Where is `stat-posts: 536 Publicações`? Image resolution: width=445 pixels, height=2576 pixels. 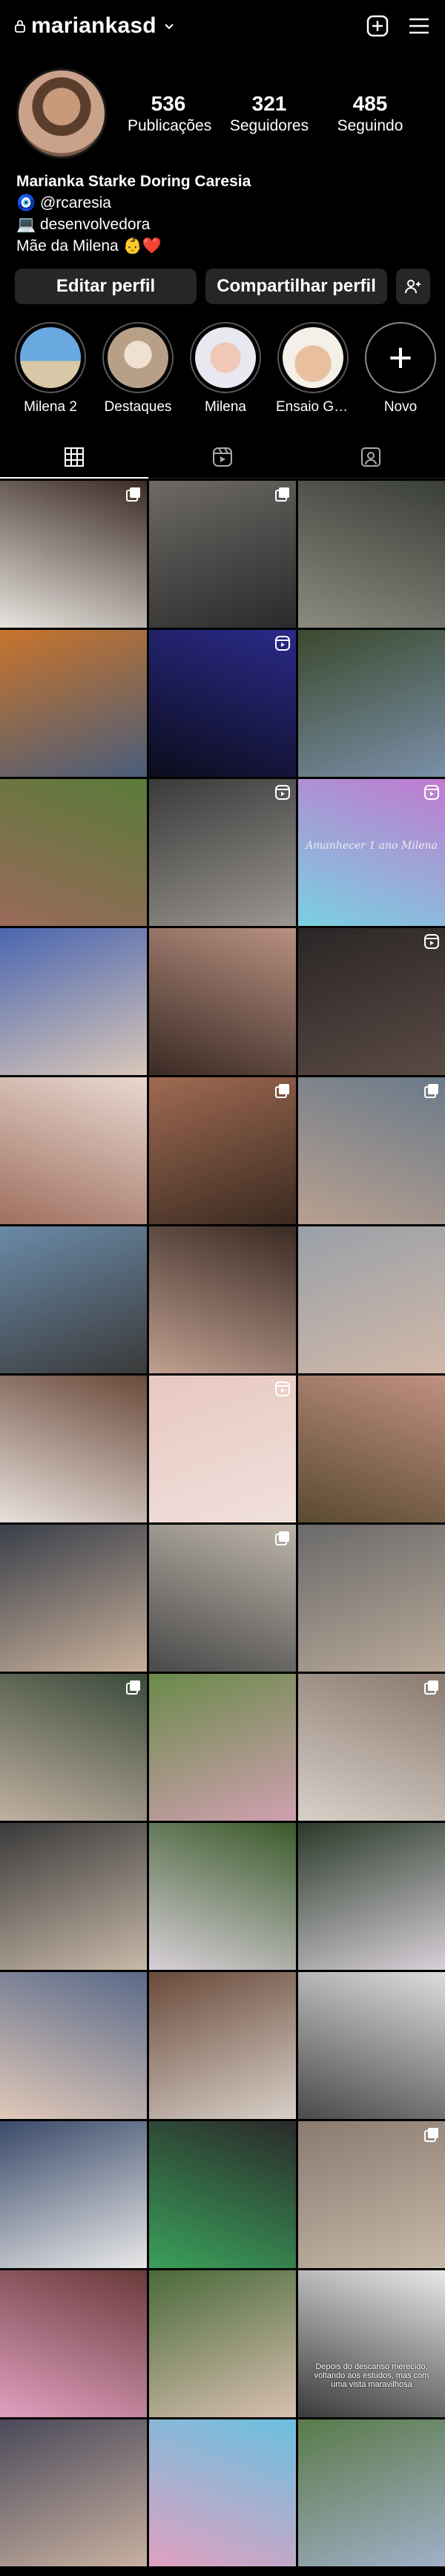 stat-posts: 536 Publicações is located at coordinates (170, 113).